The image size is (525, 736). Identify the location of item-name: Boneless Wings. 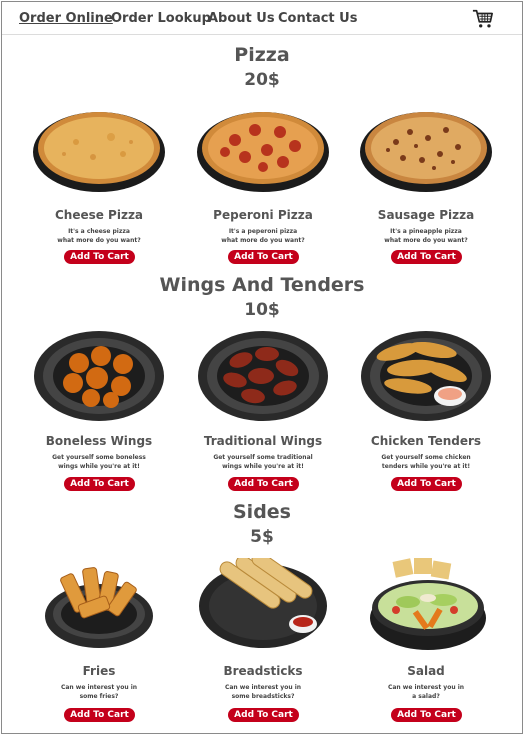
(99, 441).